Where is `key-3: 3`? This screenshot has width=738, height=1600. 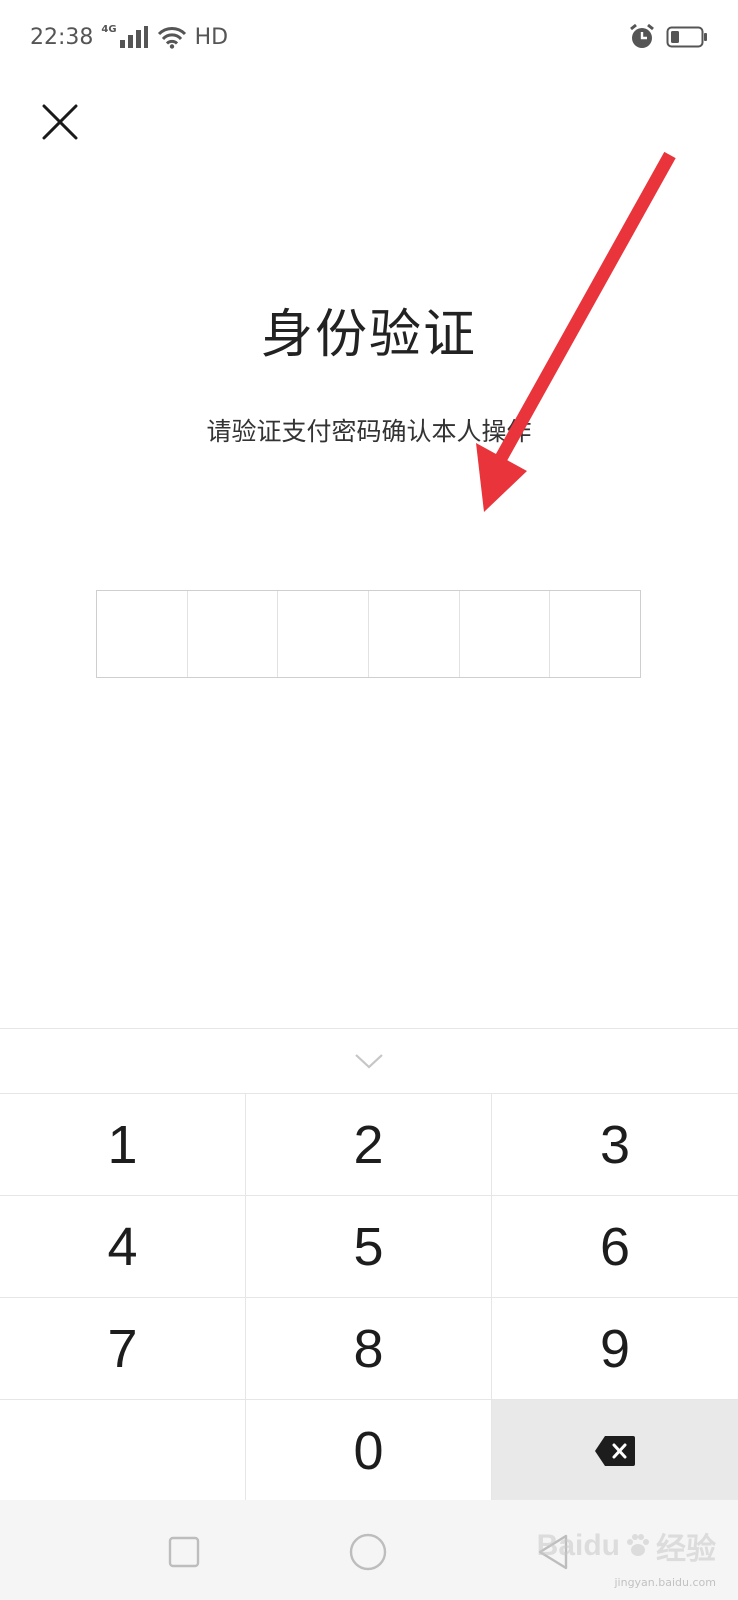
key-3: 3 is located at coordinates (615, 1145).